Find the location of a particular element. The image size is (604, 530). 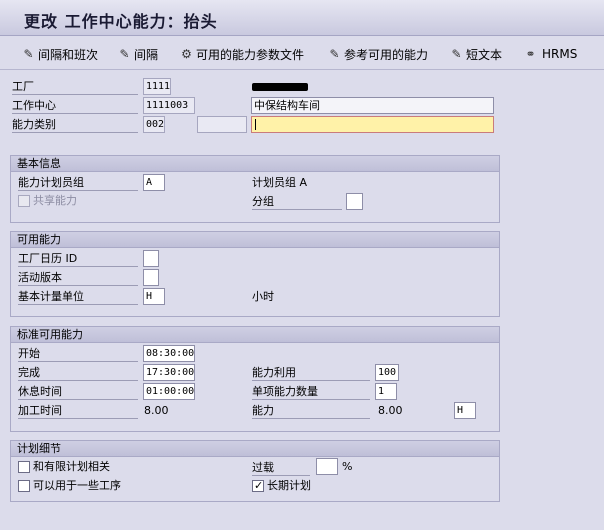

work-center-label: 工作中心 is located at coordinates (75, 106).